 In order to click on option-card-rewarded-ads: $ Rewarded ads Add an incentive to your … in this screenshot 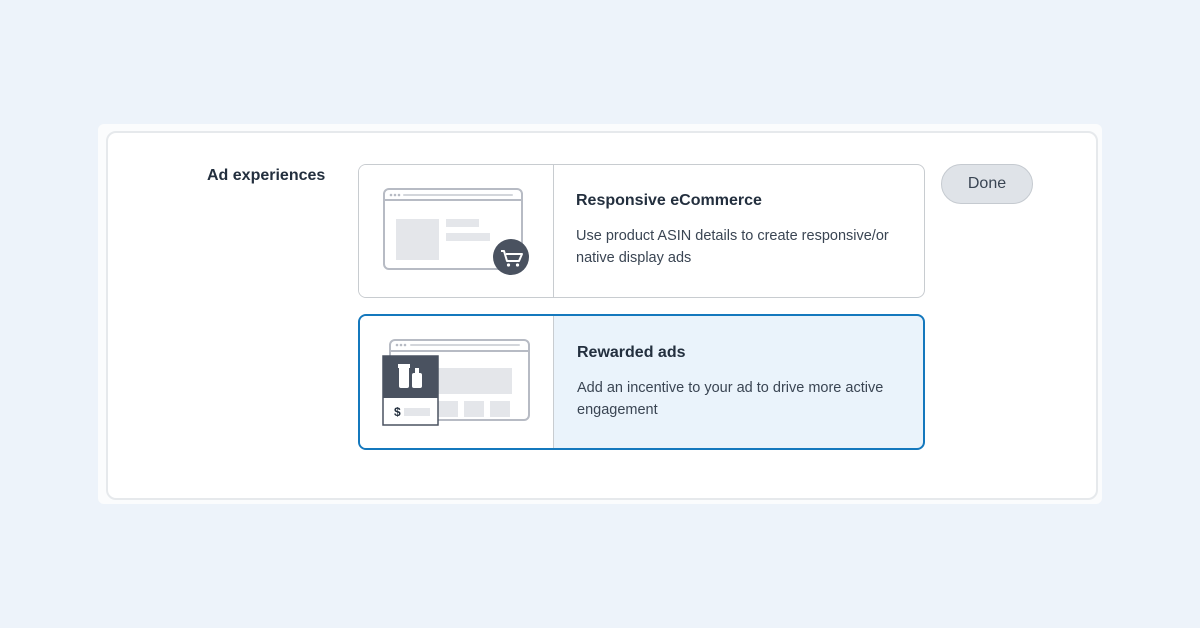, I will do `click(641, 382)`.